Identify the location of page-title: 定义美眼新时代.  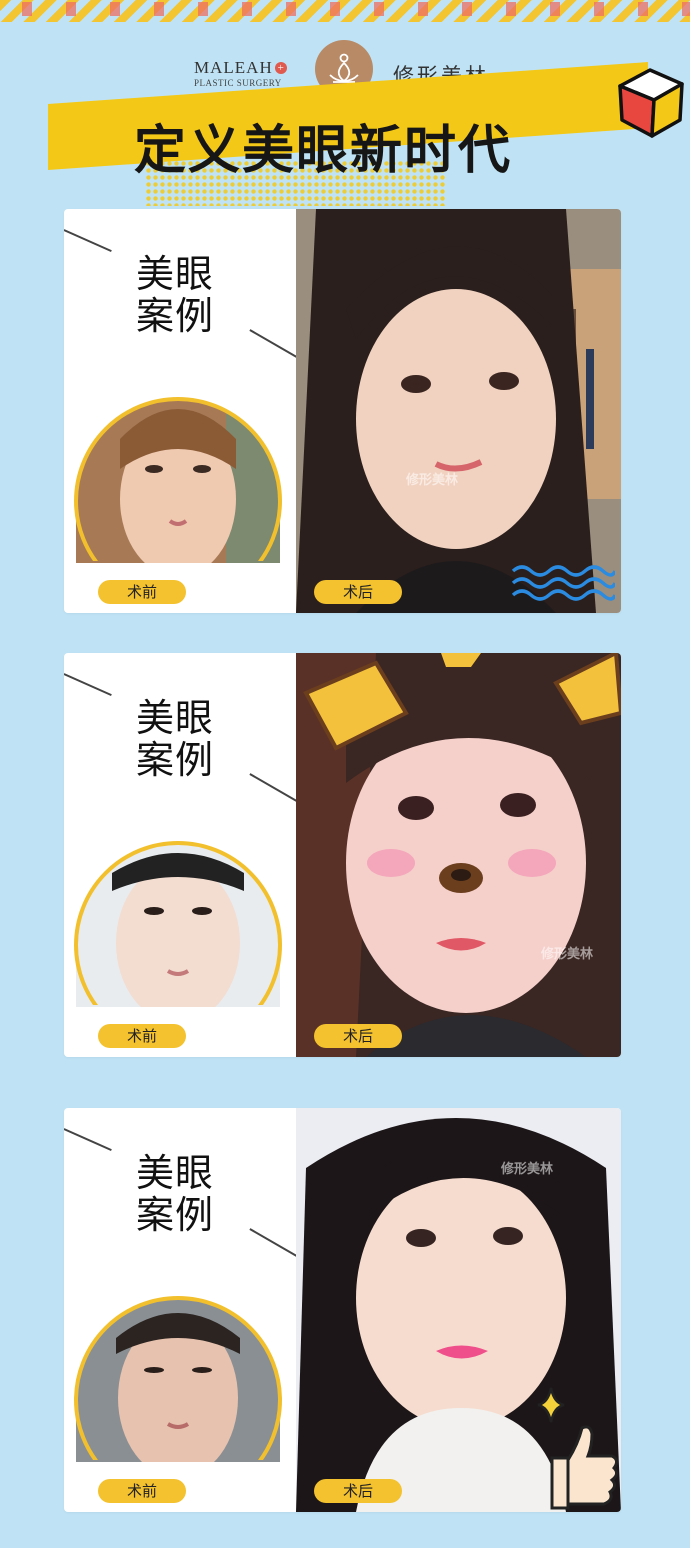
(322, 151).